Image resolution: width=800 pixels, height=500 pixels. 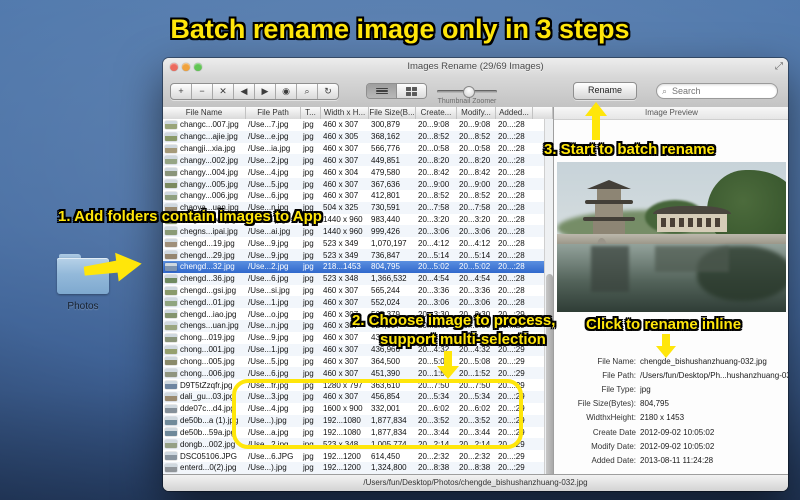 What do you see at coordinates (343, 385) in the screenshot?
I see `cell-dims: 1280 x 797` at bounding box center [343, 385].